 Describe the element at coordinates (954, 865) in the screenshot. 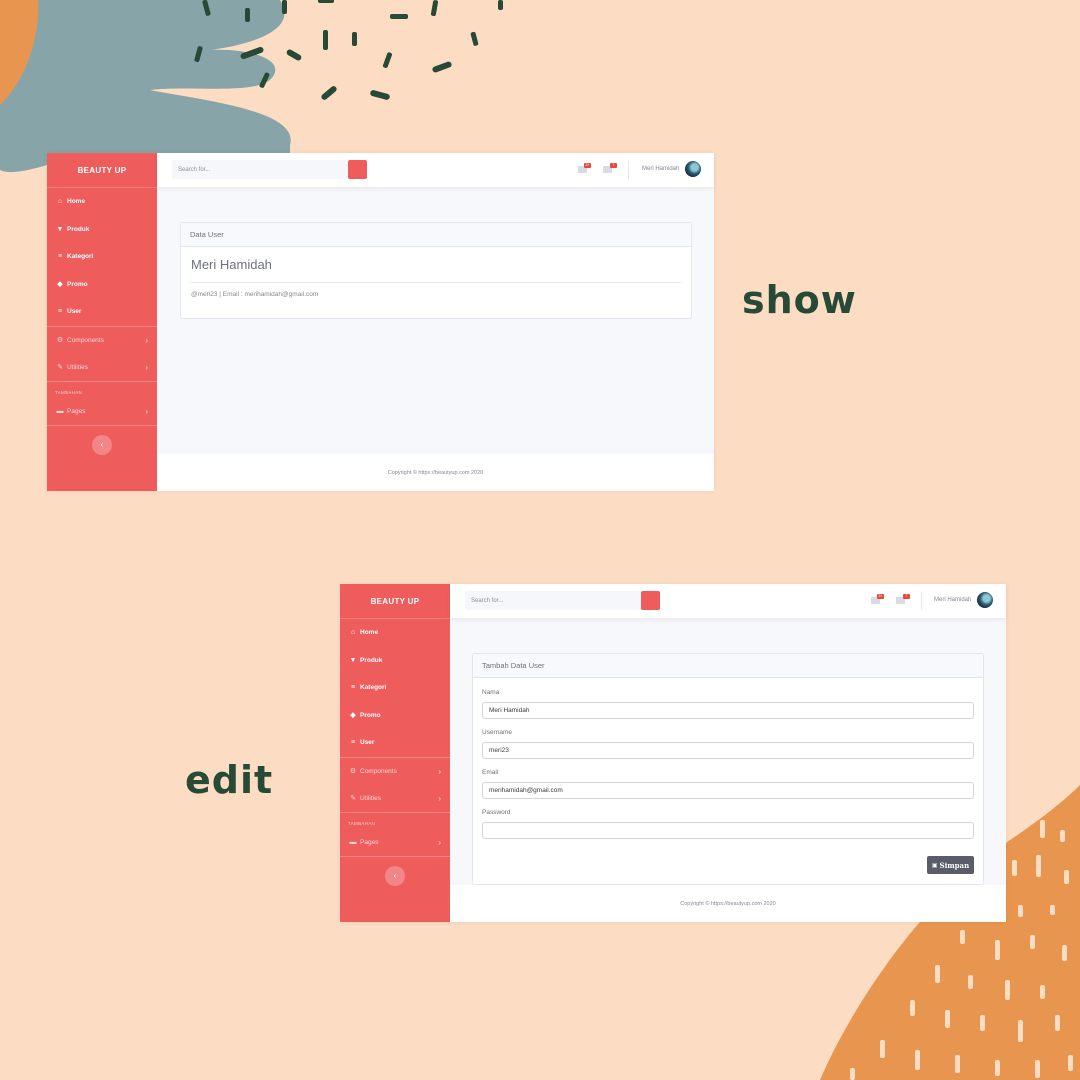

I see `save-button-label: Simpan` at that location.